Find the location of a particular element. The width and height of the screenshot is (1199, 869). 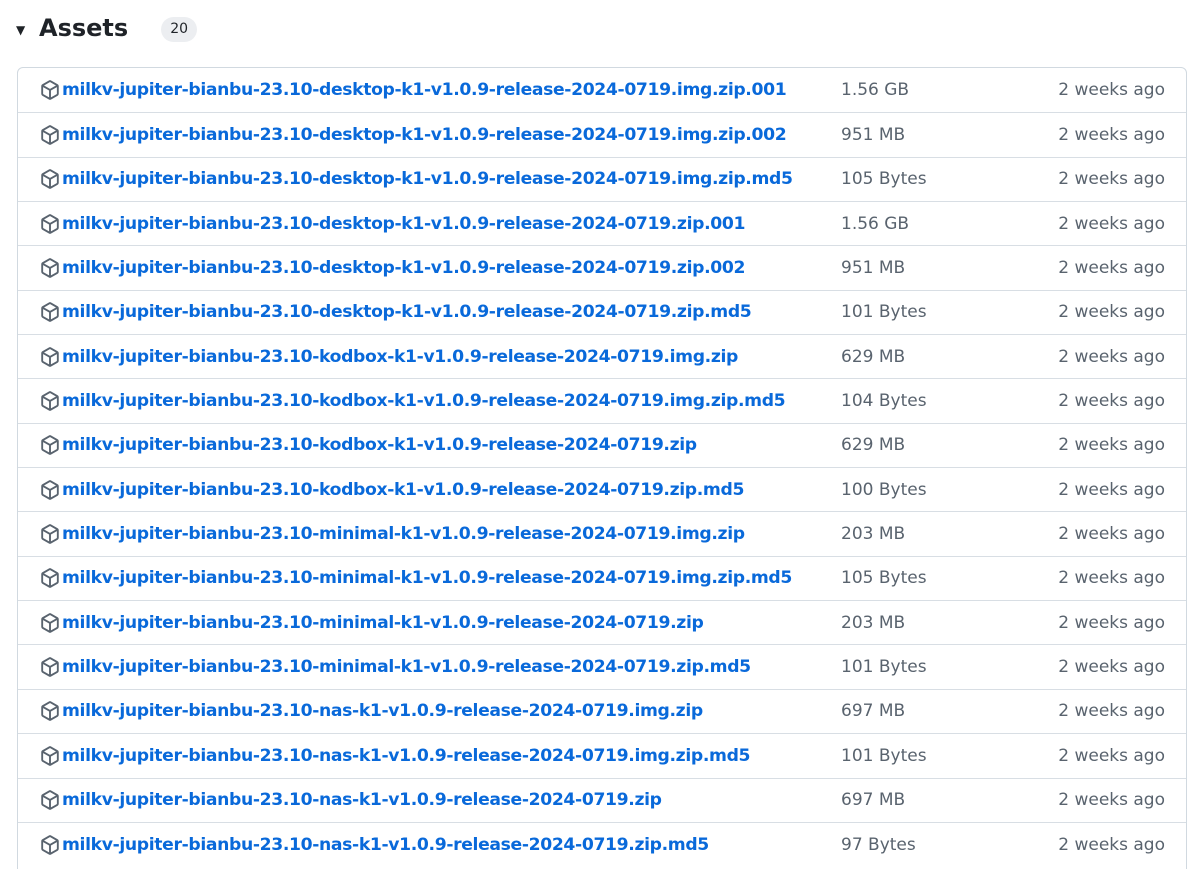

asset-size: 100 Bytes is located at coordinates (884, 489).